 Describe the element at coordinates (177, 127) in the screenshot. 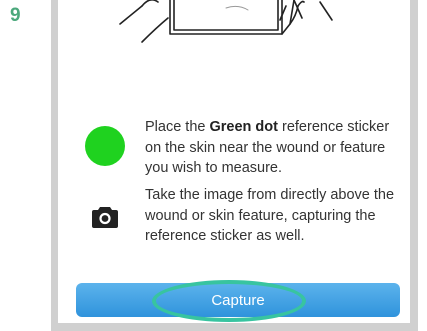

I see `instruction-text-1-start: Place the` at that location.